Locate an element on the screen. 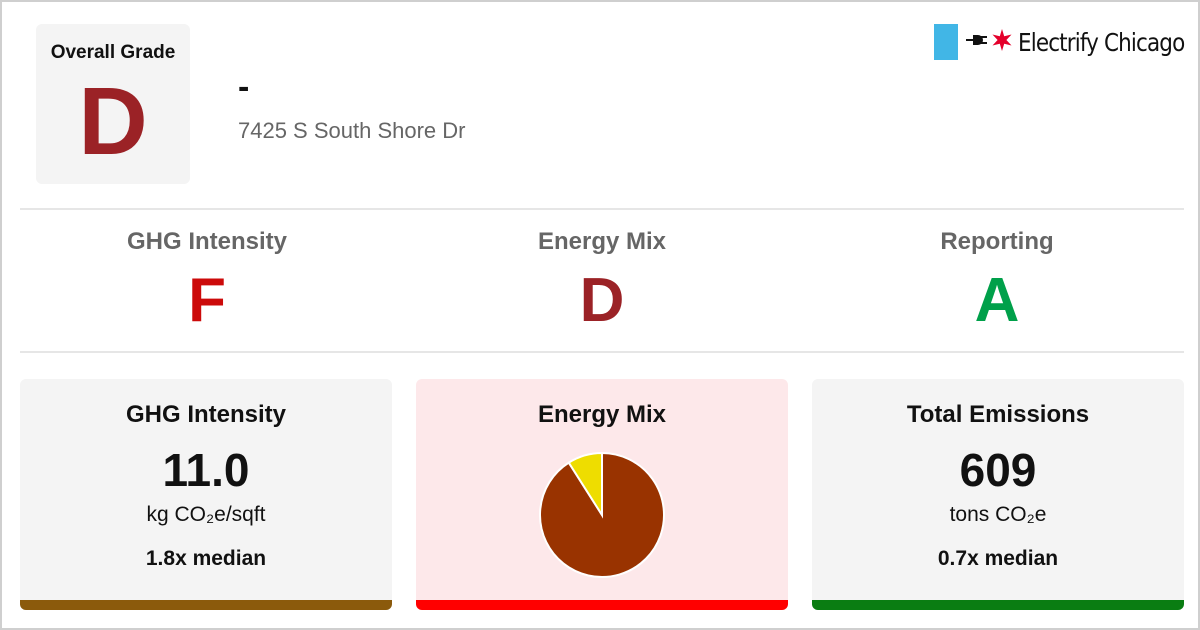  overall-grade-box: Overall Grade D is located at coordinates (113, 104).